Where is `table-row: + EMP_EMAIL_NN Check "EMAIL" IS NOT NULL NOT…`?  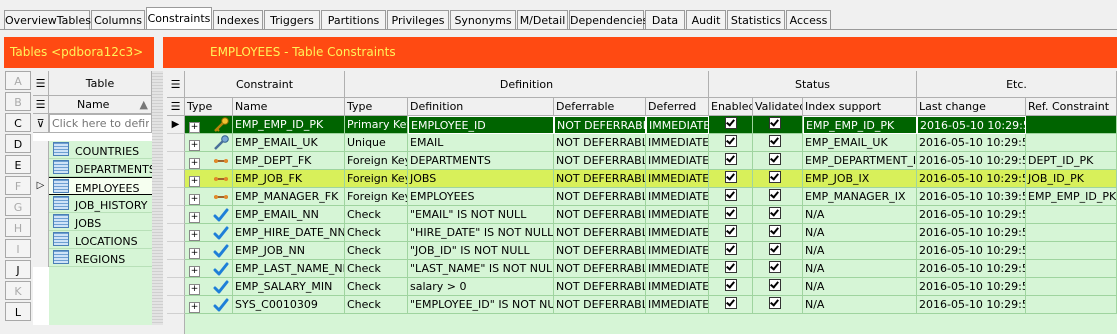
table-row: + EMP_EMAIL_NN Check "EMAIL" IS NOT NULL NOT… is located at coordinates (642, 215).